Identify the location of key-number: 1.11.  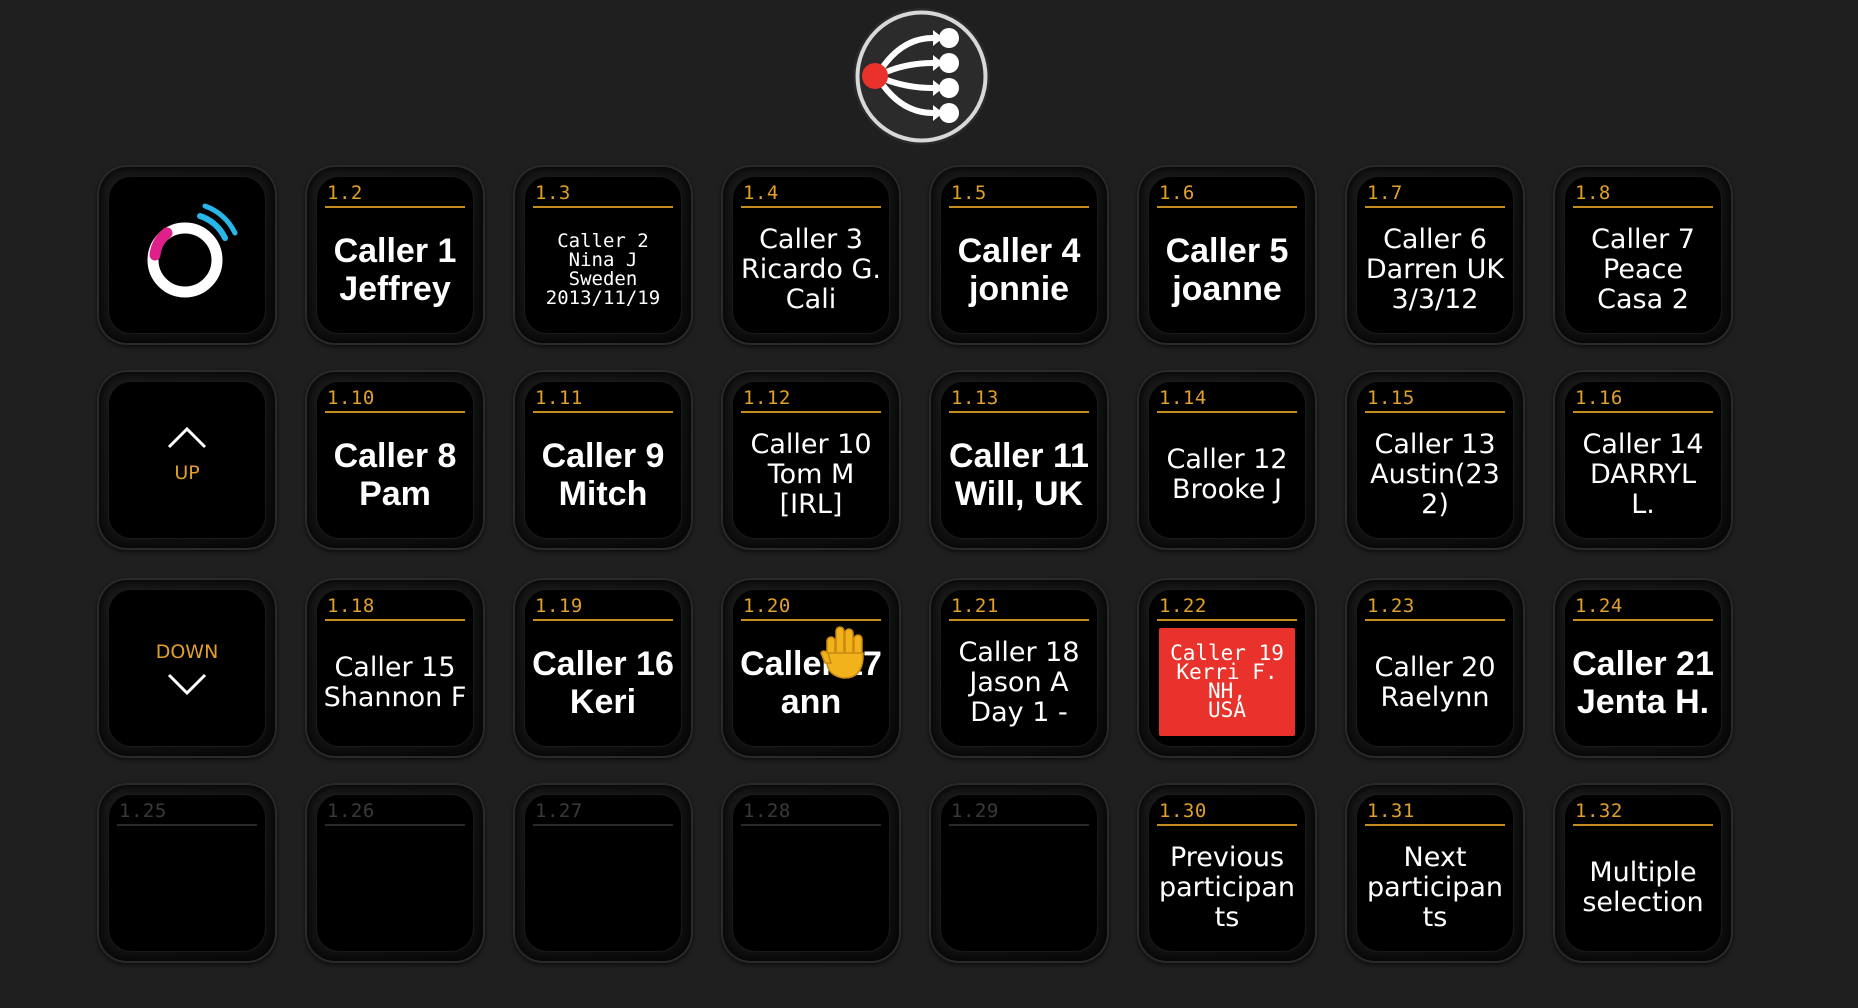
(559, 398).